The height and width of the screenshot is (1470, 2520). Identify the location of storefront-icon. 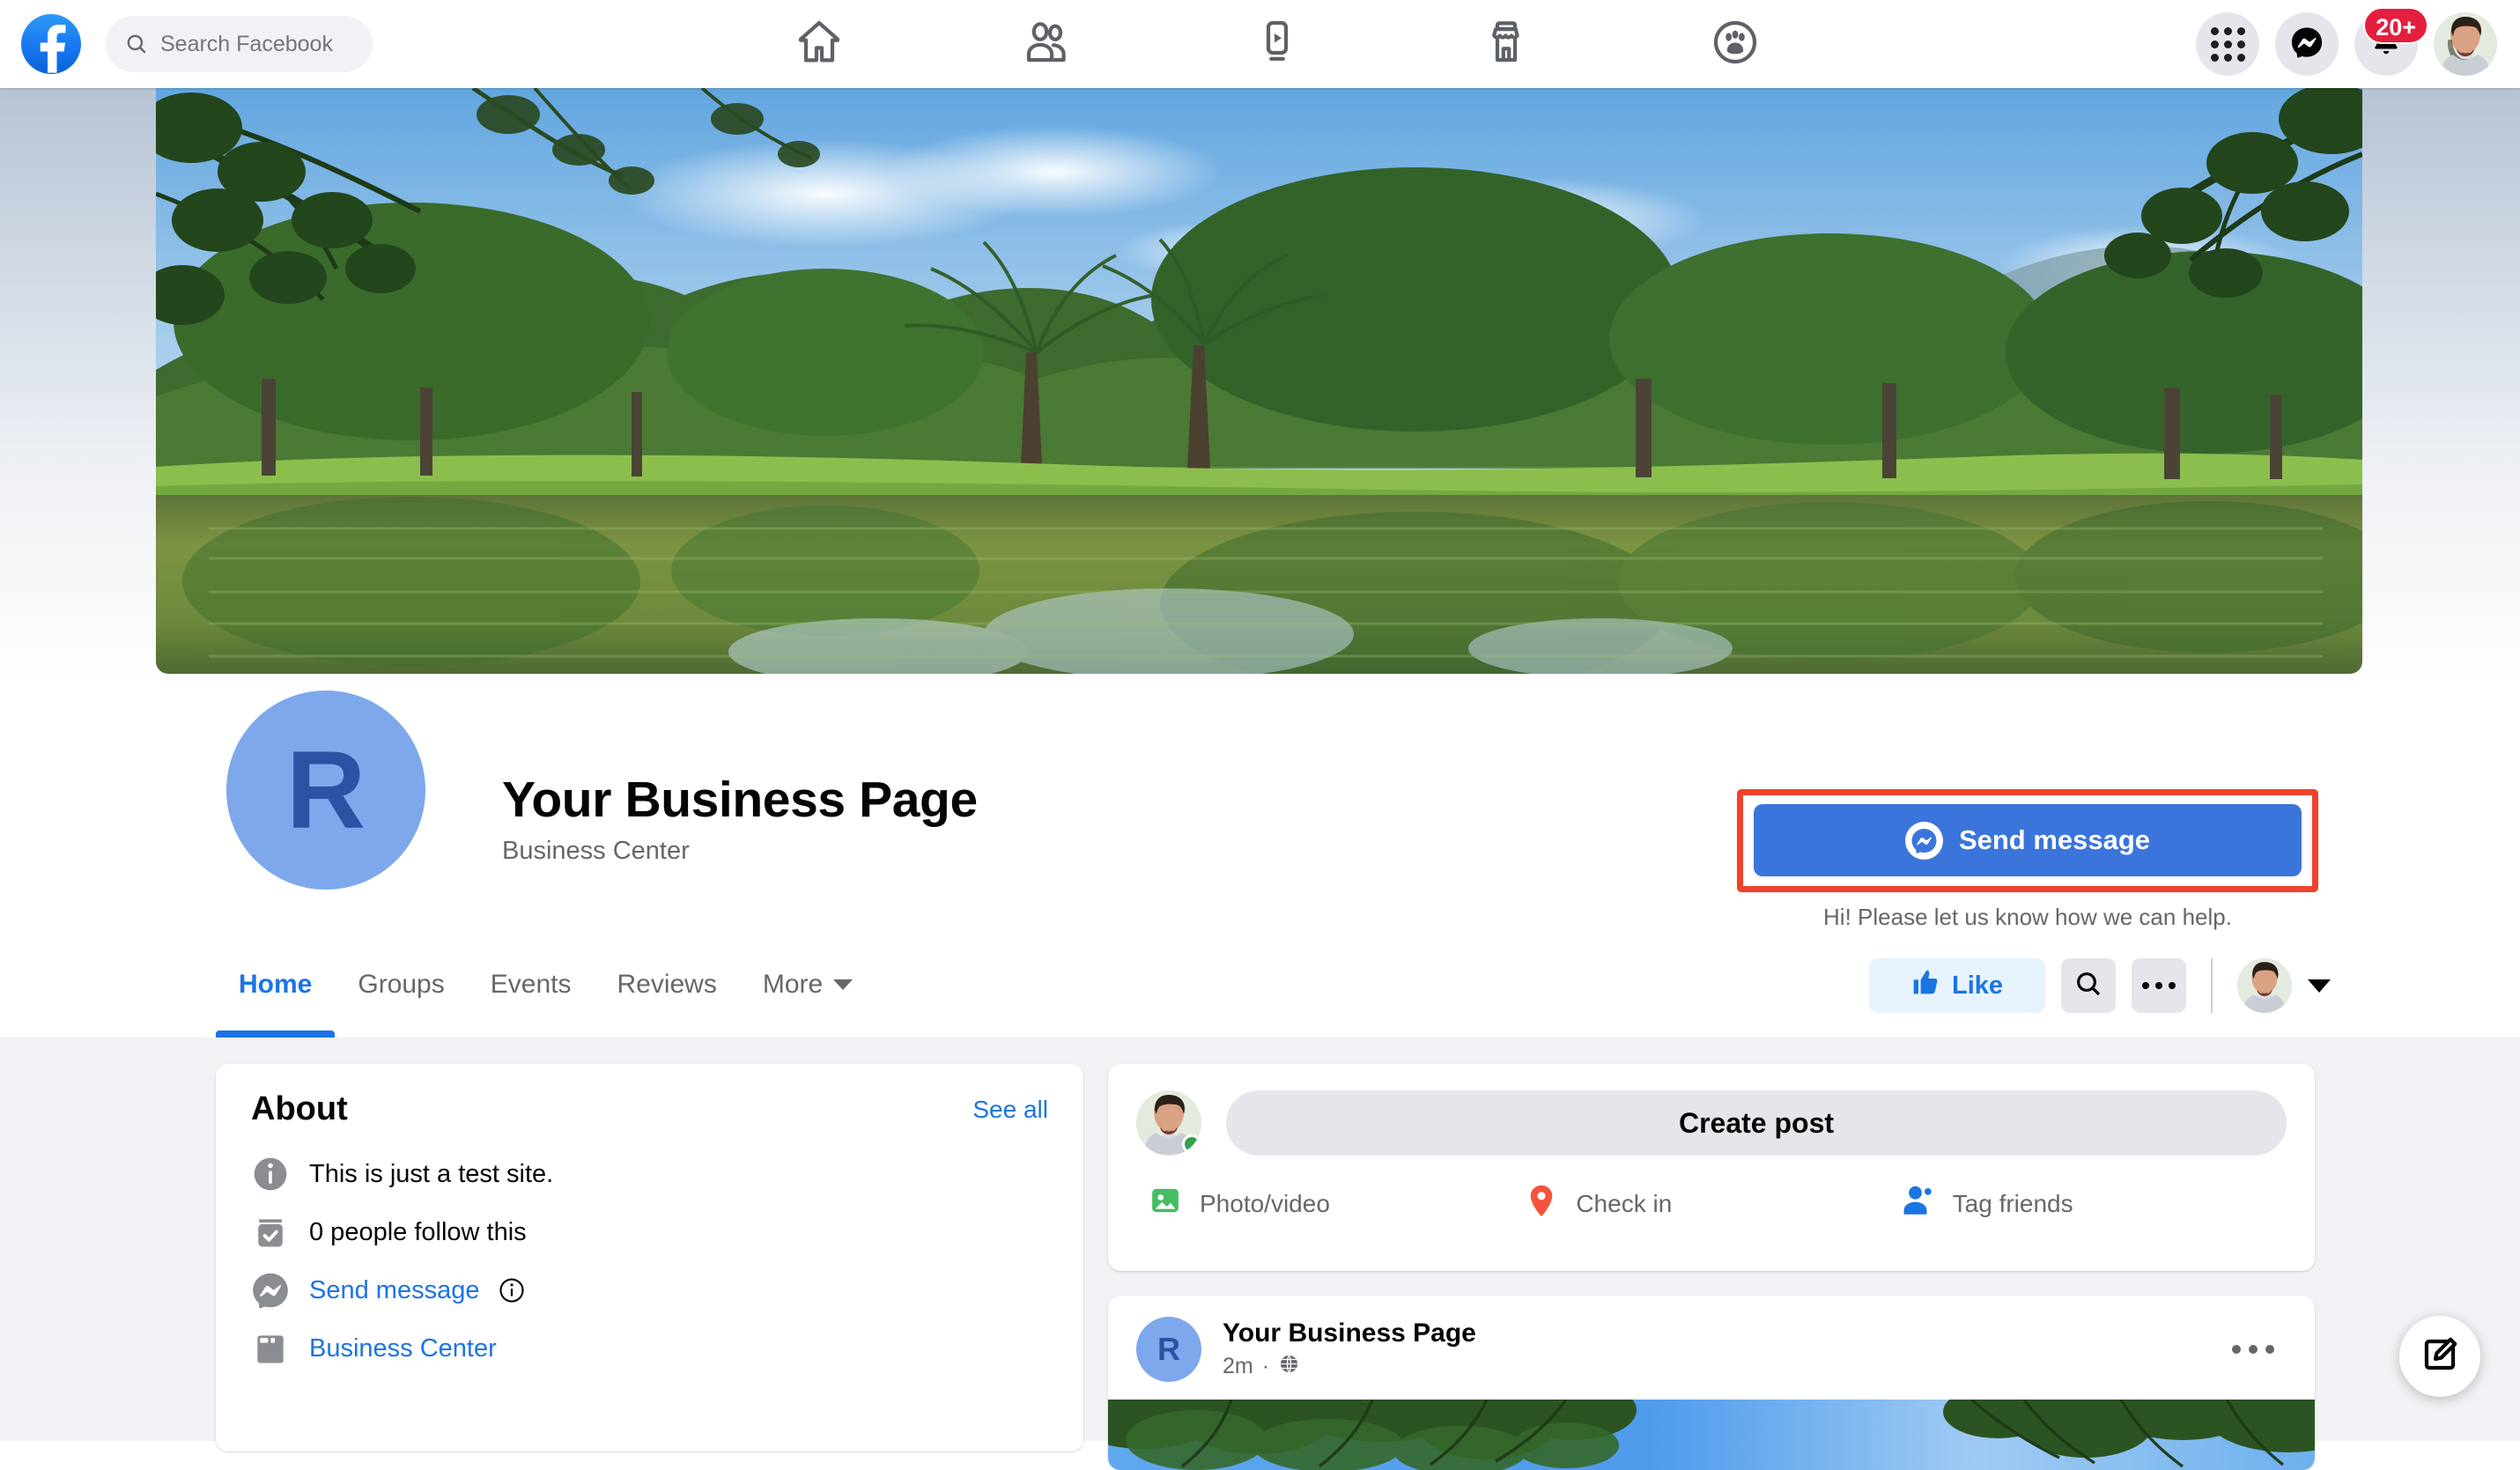
(1506, 44).